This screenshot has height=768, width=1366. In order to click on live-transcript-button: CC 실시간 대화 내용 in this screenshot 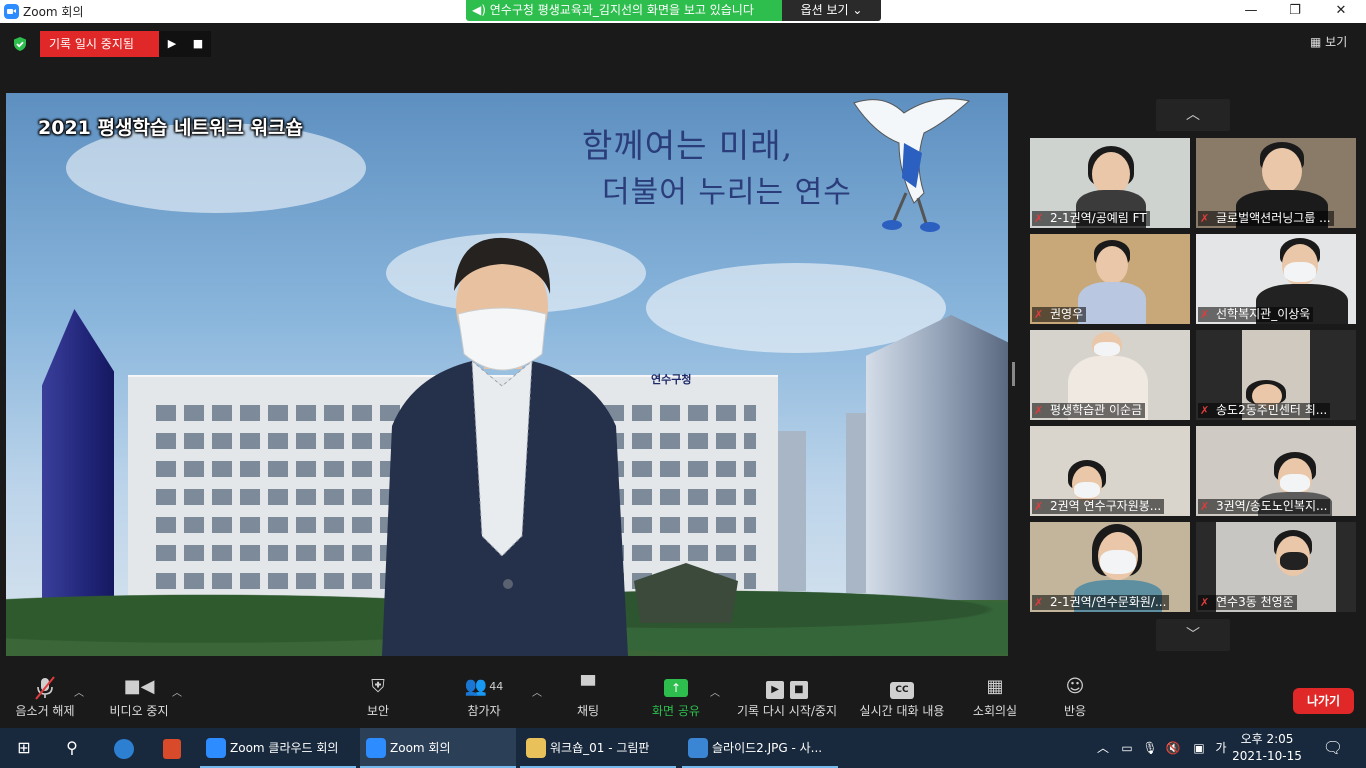, I will do `click(902, 698)`.